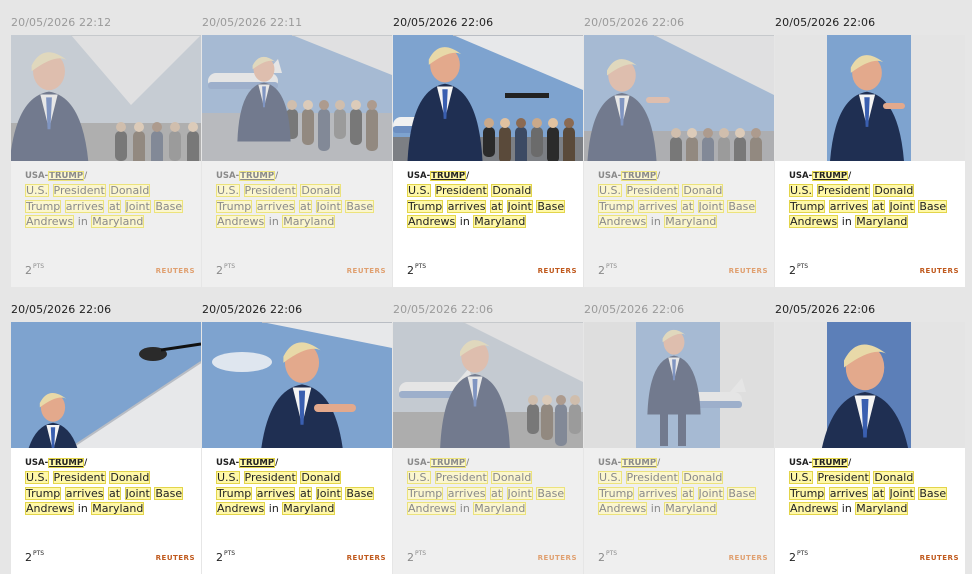 Image resolution: width=972 pixels, height=574 pixels. Describe the element at coordinates (61, 22) in the screenshot. I see `card-timestamp: 20/05/2026 22:12` at that location.